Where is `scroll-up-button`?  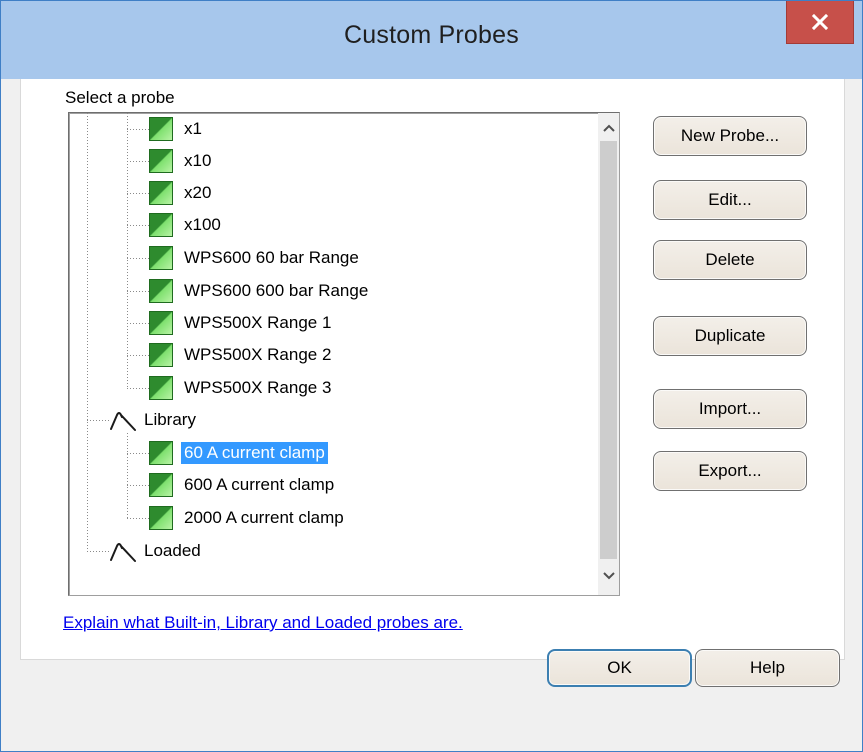
scroll-up-button is located at coordinates (608, 128).